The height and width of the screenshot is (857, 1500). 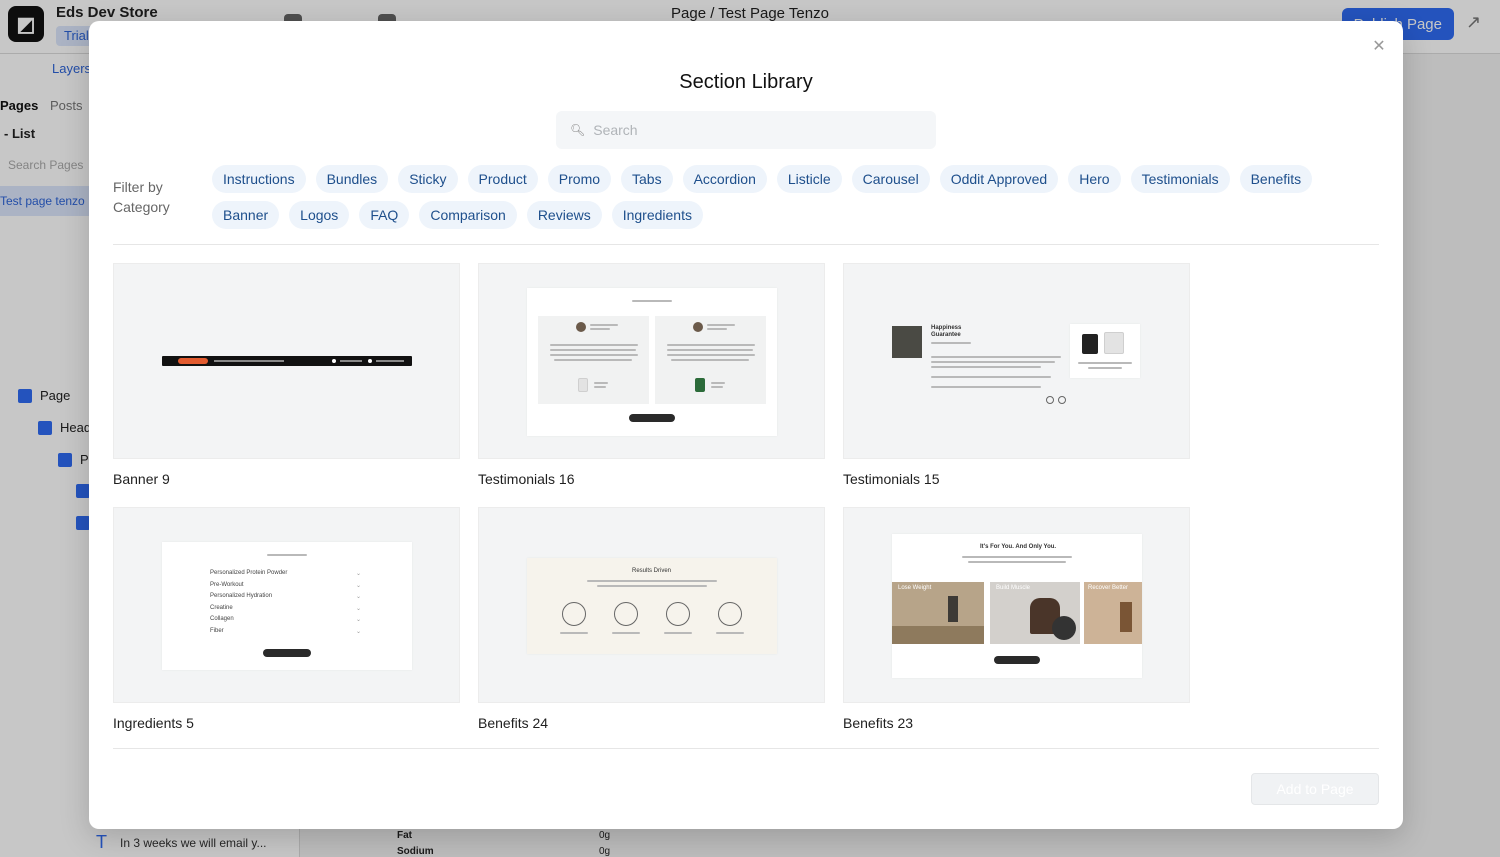 I want to click on section-name: Testimonials 15, so click(x=891, y=479).